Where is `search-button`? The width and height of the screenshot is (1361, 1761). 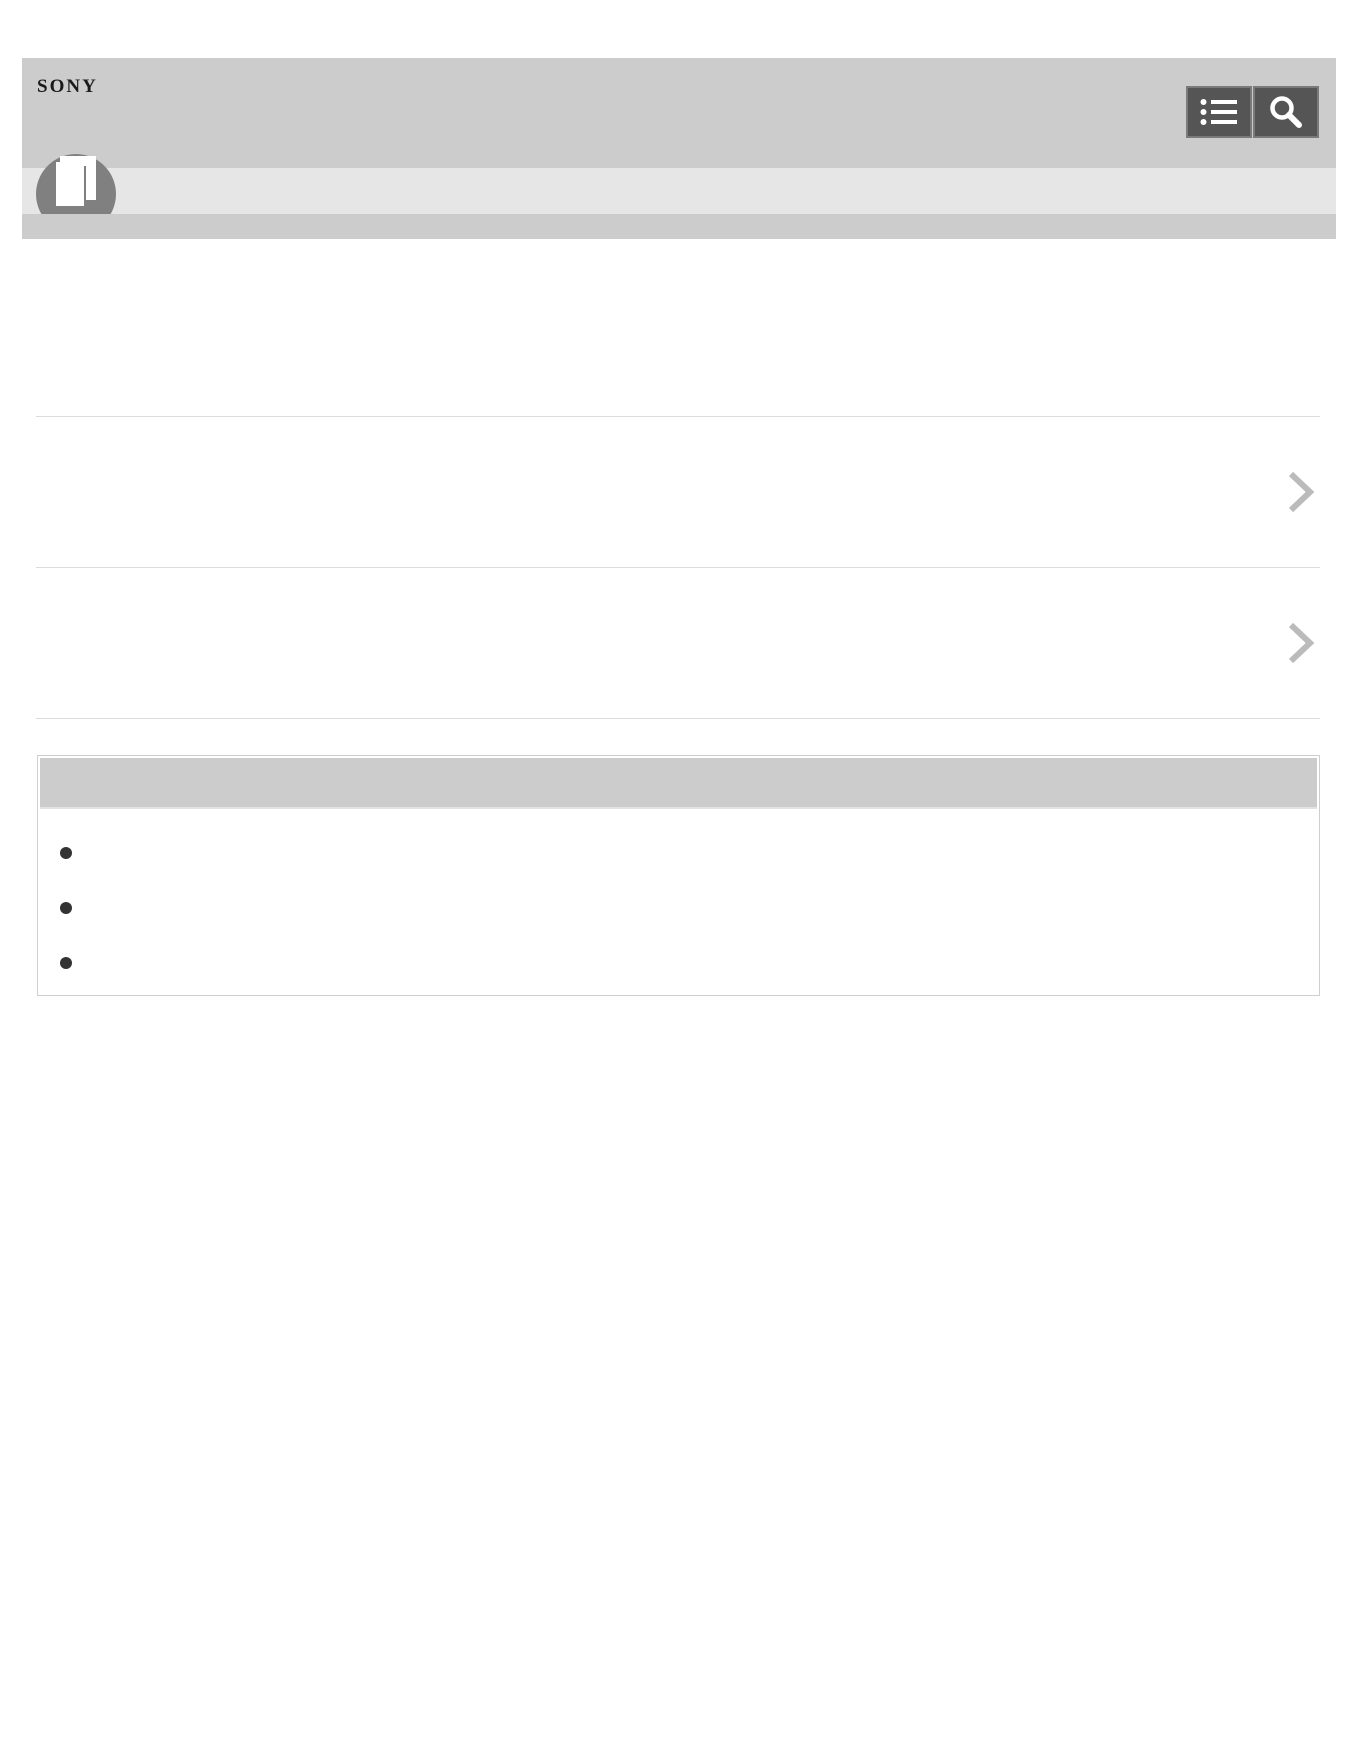
search-button is located at coordinates (1286, 112).